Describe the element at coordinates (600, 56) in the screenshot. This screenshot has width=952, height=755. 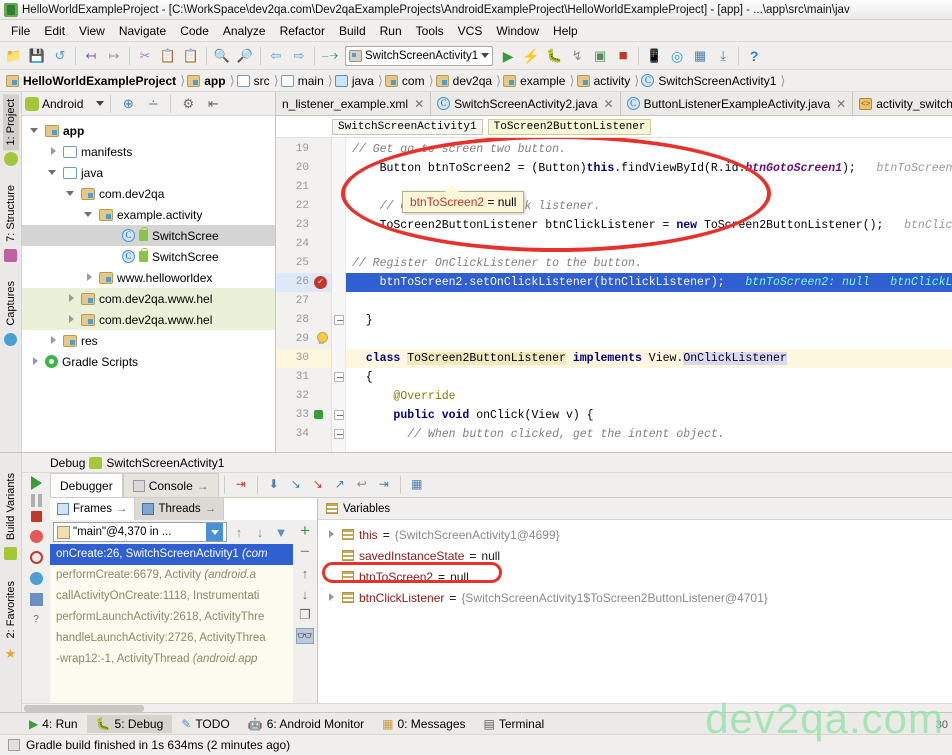
I see `attach-debugger-icon: ▣` at that location.